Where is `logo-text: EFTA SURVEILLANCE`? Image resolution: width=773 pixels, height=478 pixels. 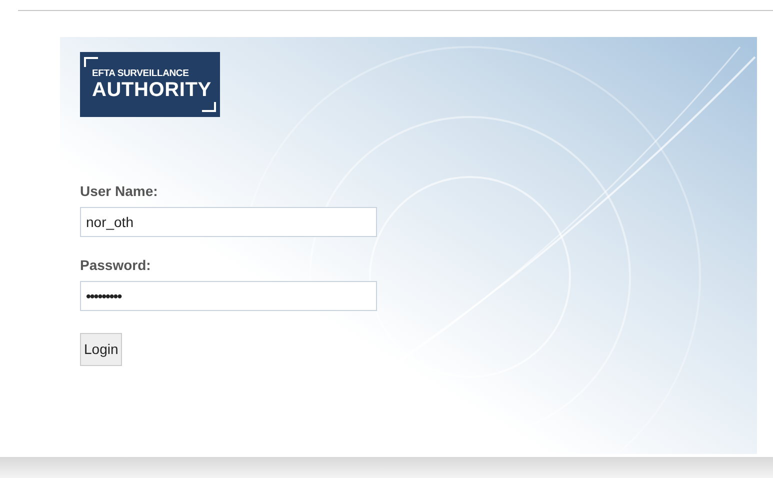
logo-text: EFTA SURVEILLANCE is located at coordinates (141, 73).